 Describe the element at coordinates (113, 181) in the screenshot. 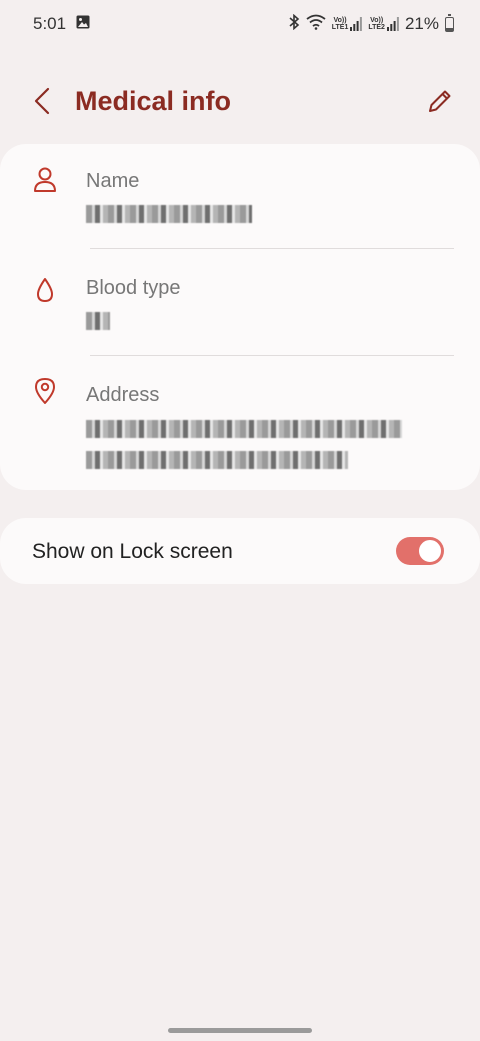

I see `name-label: Name` at that location.